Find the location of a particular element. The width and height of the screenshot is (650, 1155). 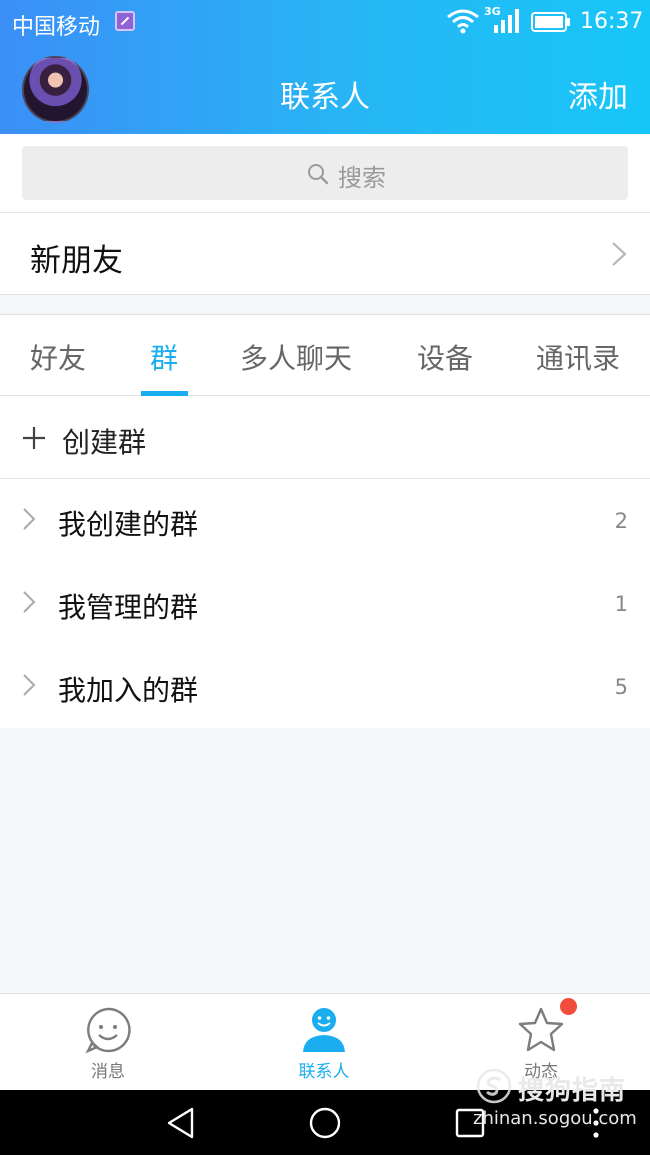

nav-messages: 消息 is located at coordinates (108, 1042).